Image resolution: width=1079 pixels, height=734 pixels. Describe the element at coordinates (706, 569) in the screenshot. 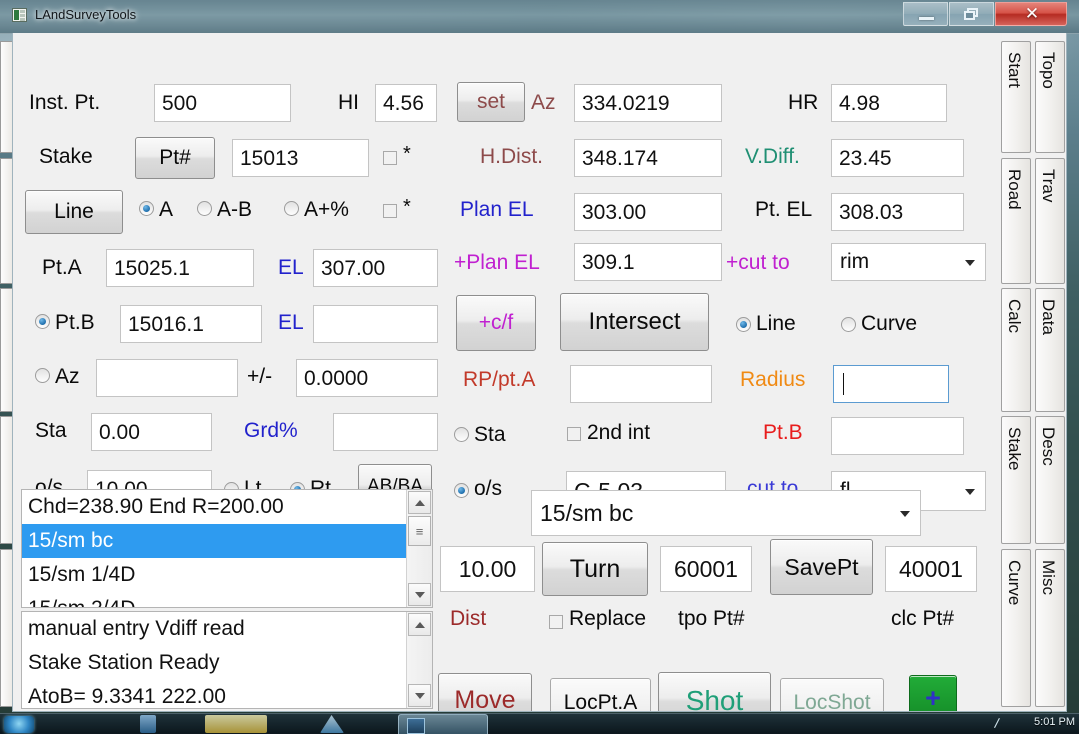

I see `tpo-pt-input: 60001` at that location.